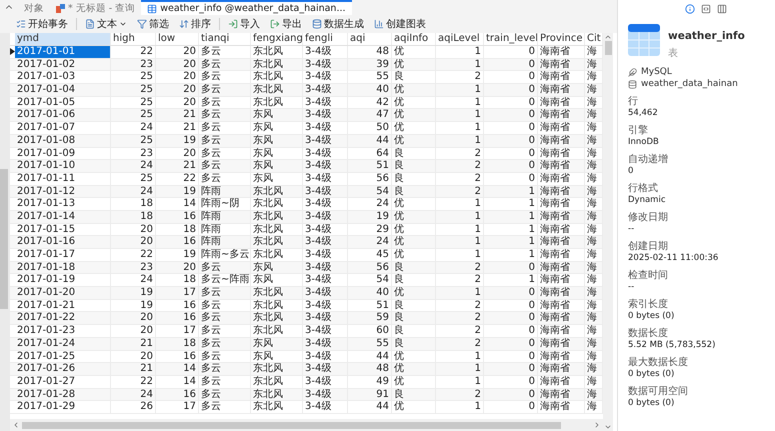 Image resolution: width=775 pixels, height=431 pixels. What do you see at coordinates (277, 39) in the screenshot?
I see `column-header: fengxiang` at bounding box center [277, 39].